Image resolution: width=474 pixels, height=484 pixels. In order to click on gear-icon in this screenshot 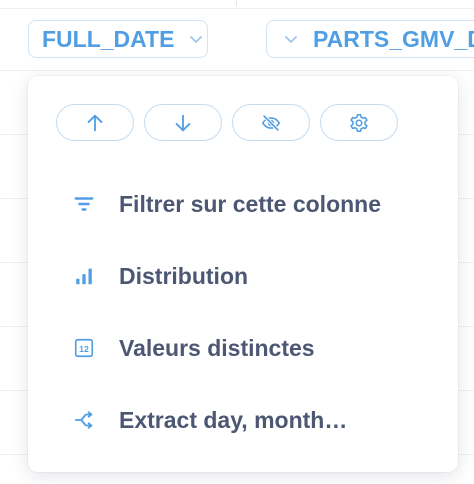, I will do `click(359, 122)`.